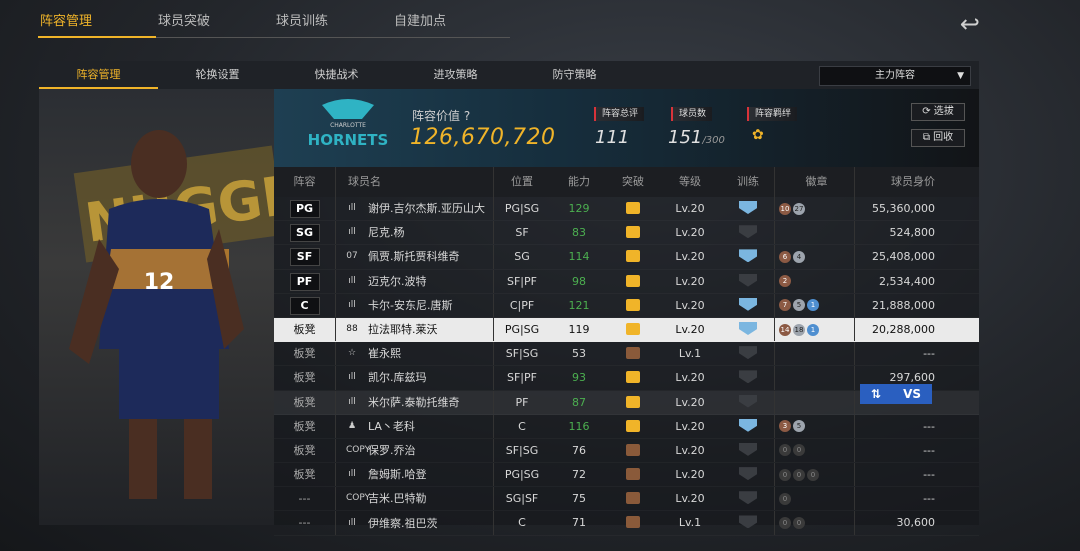 Image resolution: width=1080 pixels, height=551 pixels. I want to click on row-player: ıll 谢伊.吉尔杰斯.亚历山大, so click(415, 209).